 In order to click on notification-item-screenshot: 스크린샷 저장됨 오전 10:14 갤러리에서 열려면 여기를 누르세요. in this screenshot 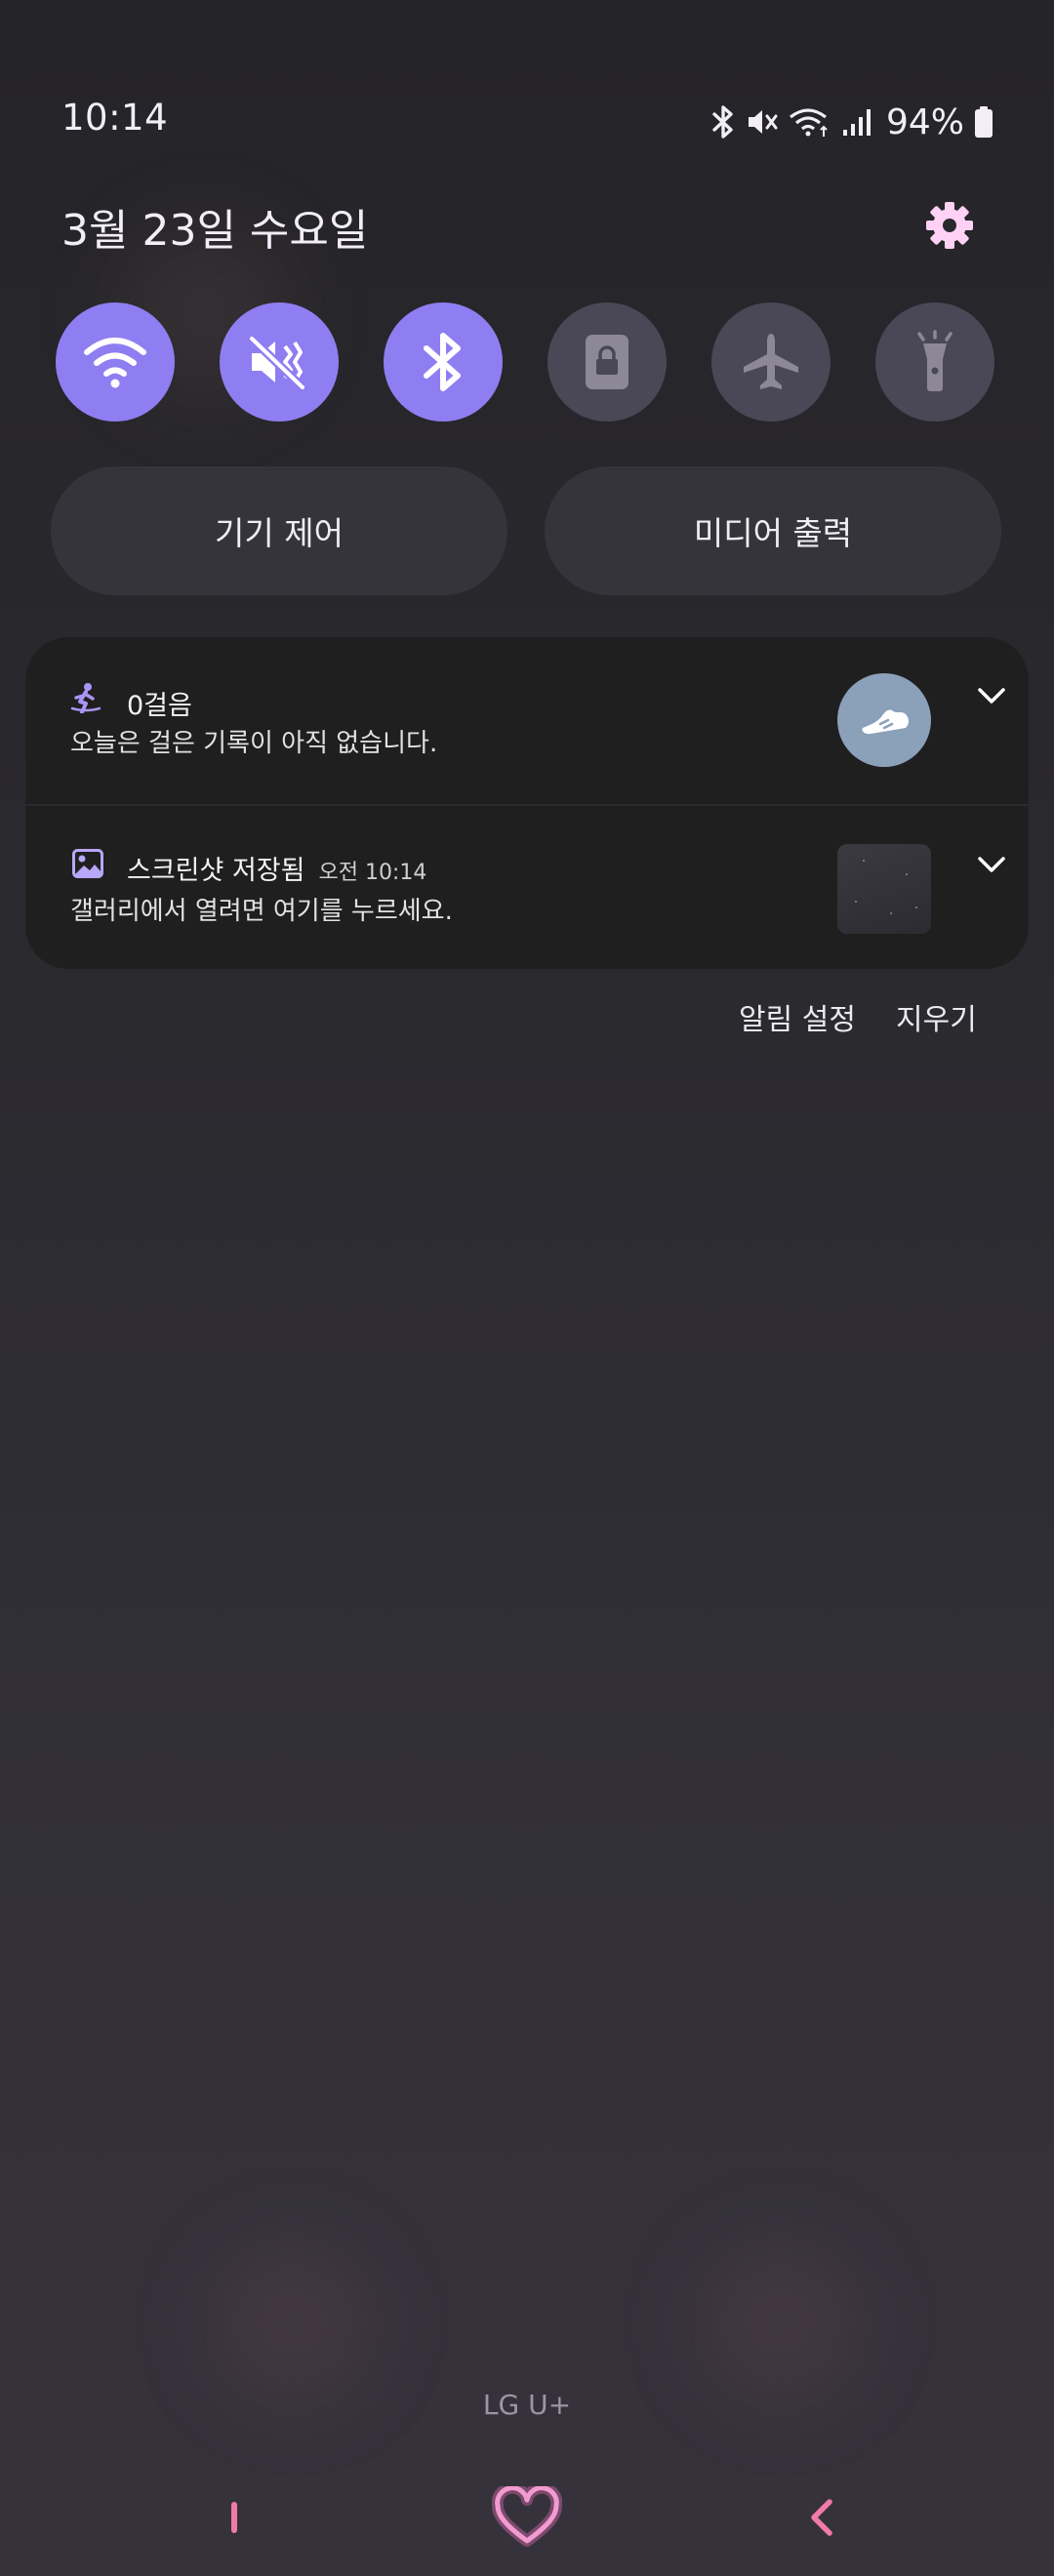, I will do `click(527, 887)`.